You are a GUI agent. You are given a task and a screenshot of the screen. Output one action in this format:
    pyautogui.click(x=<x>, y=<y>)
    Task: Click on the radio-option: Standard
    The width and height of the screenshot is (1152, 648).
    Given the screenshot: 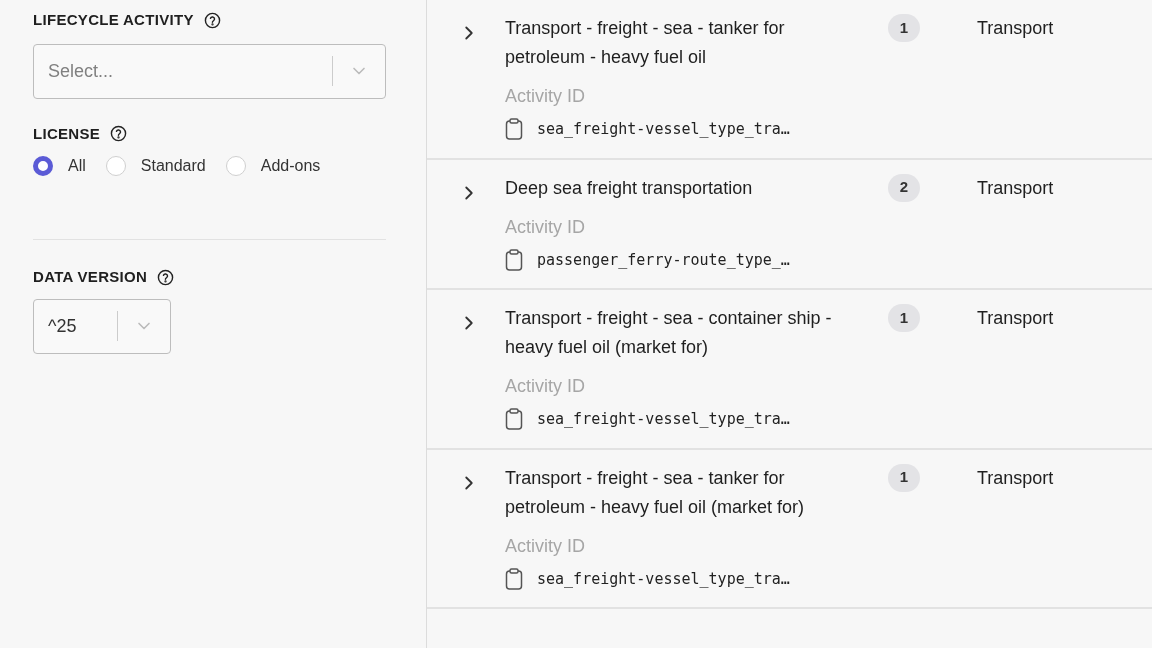 What is the action you would take?
    pyautogui.click(x=155, y=166)
    